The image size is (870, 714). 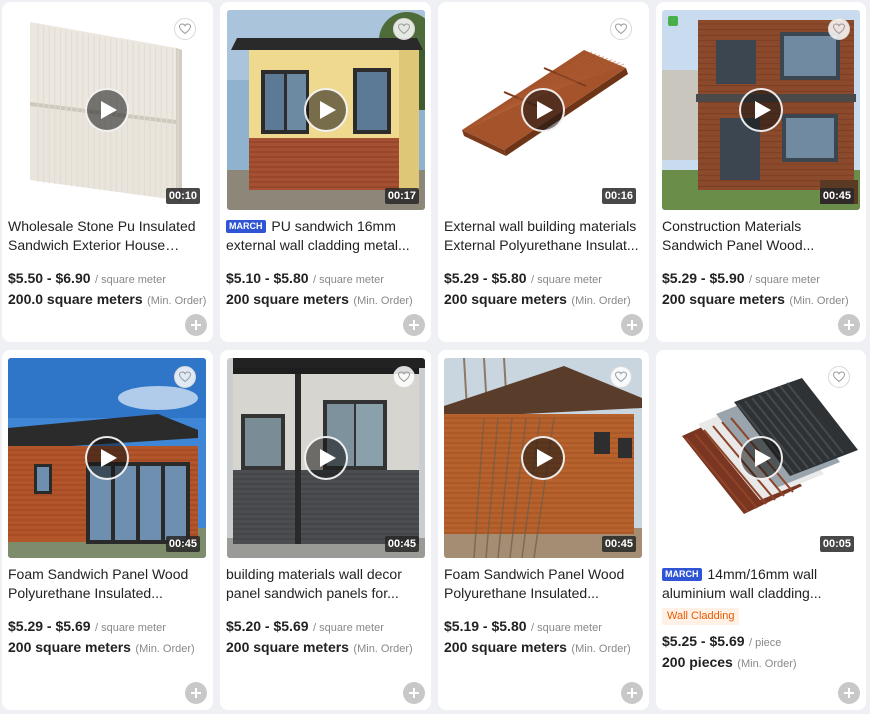 I want to click on price-row: $5.50 - $6.90 / square meter, so click(x=107, y=279).